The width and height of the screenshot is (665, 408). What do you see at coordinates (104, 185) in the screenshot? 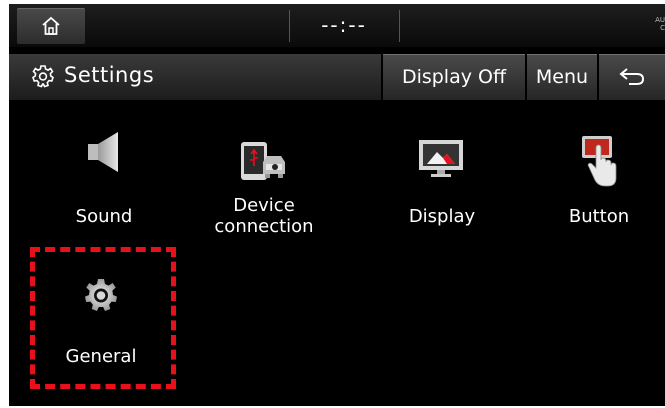
I see `sound-item: Sound` at bounding box center [104, 185].